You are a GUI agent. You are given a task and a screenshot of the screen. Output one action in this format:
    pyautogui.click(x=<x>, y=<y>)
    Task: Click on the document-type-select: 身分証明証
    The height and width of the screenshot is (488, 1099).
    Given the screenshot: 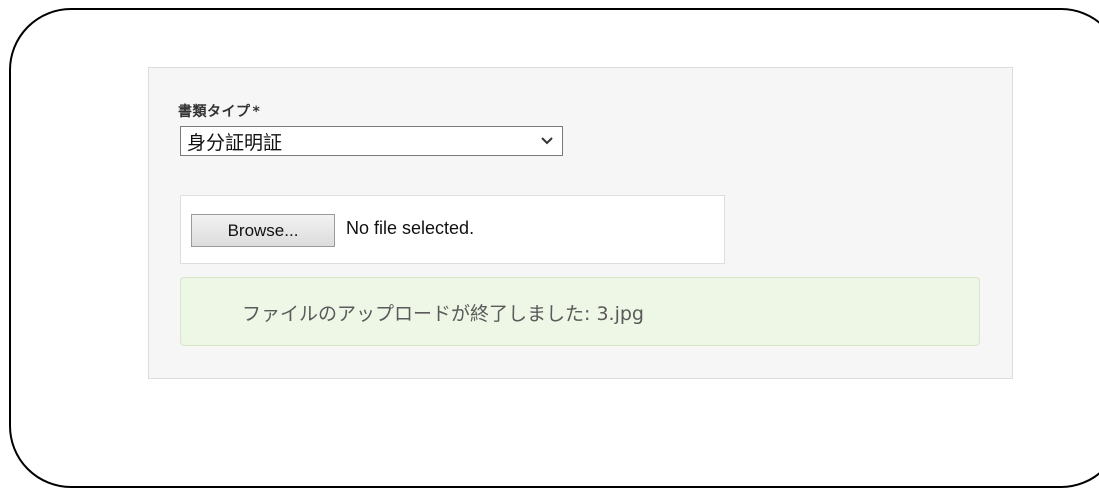 What is the action you would take?
    pyautogui.click(x=371, y=141)
    